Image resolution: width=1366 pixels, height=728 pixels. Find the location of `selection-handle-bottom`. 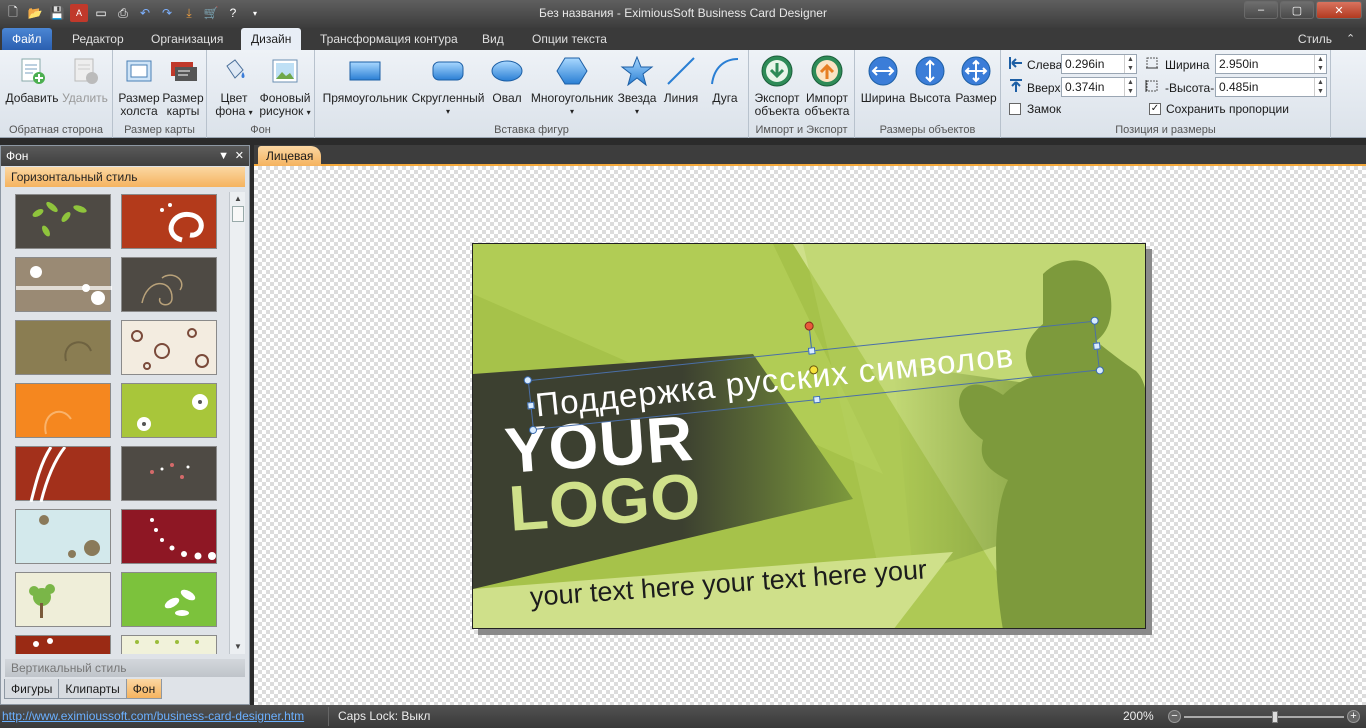

selection-handle-bottom is located at coordinates (817, 399).